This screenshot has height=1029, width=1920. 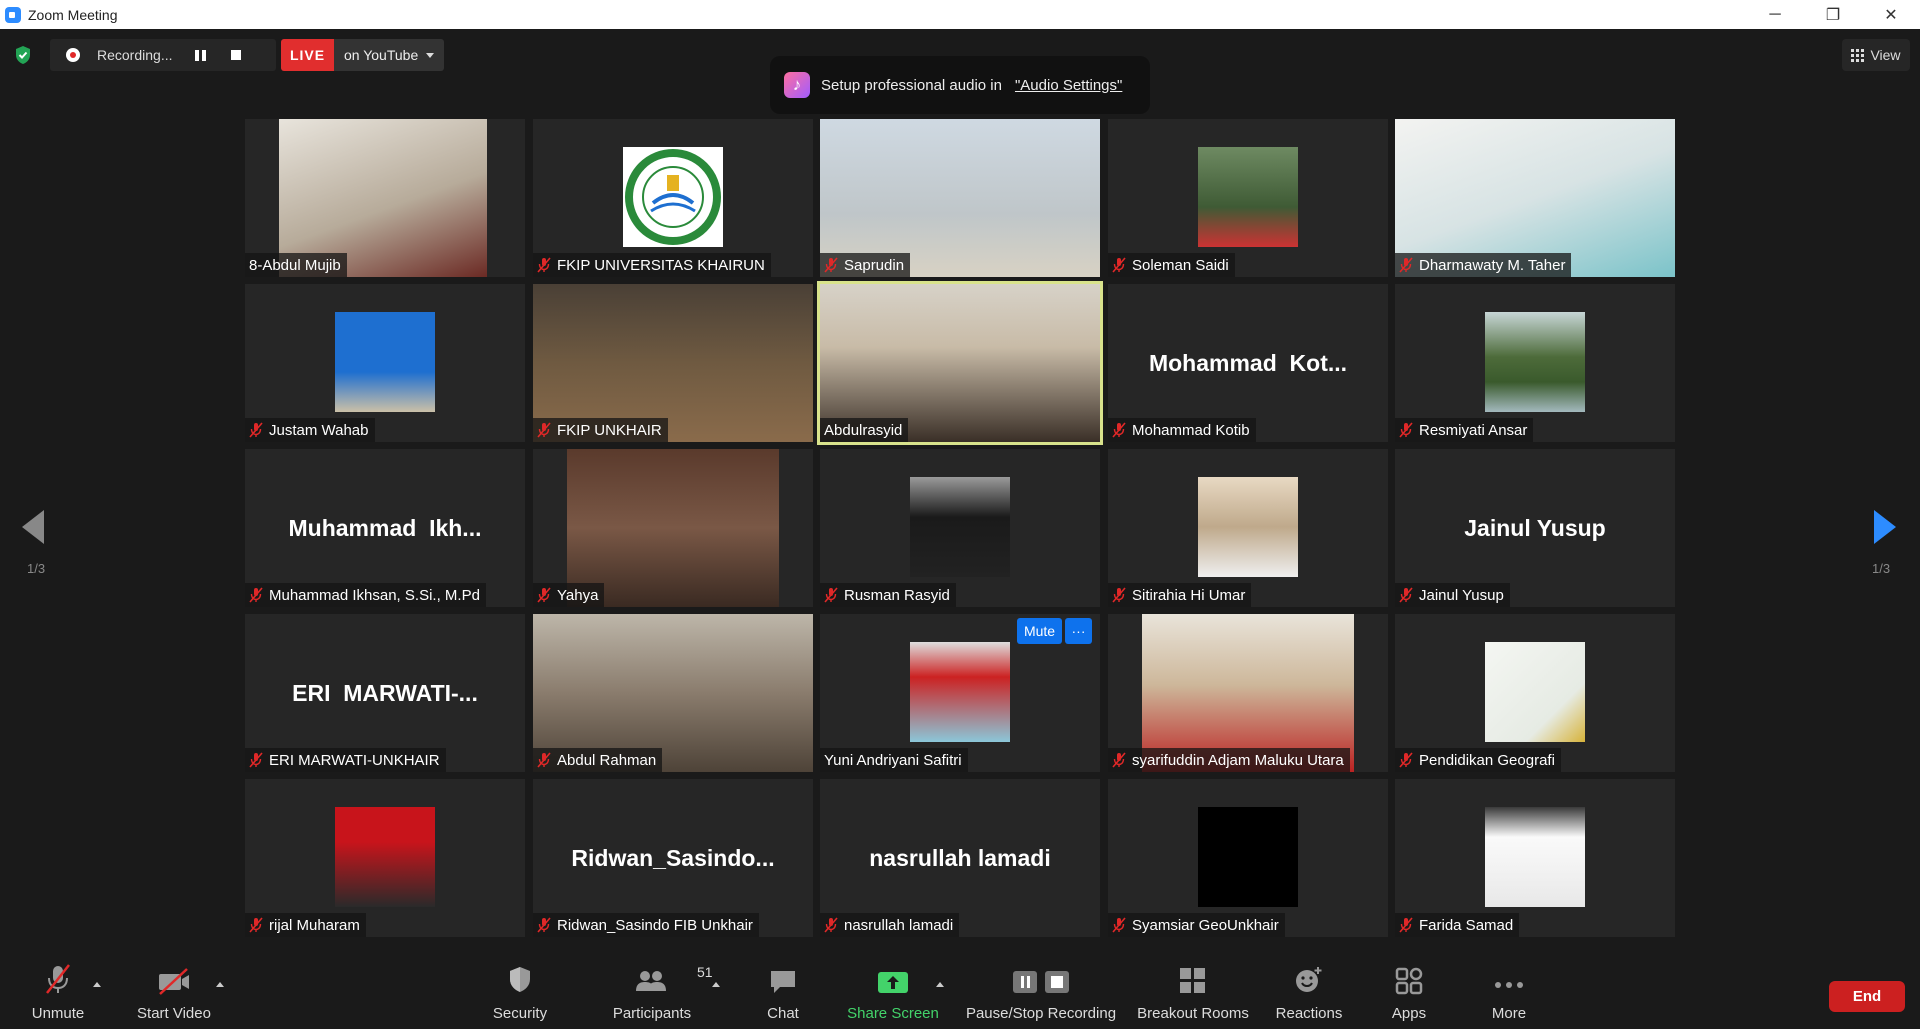 I want to click on participant-tile: Rusman Rasyid, so click(x=960, y=528).